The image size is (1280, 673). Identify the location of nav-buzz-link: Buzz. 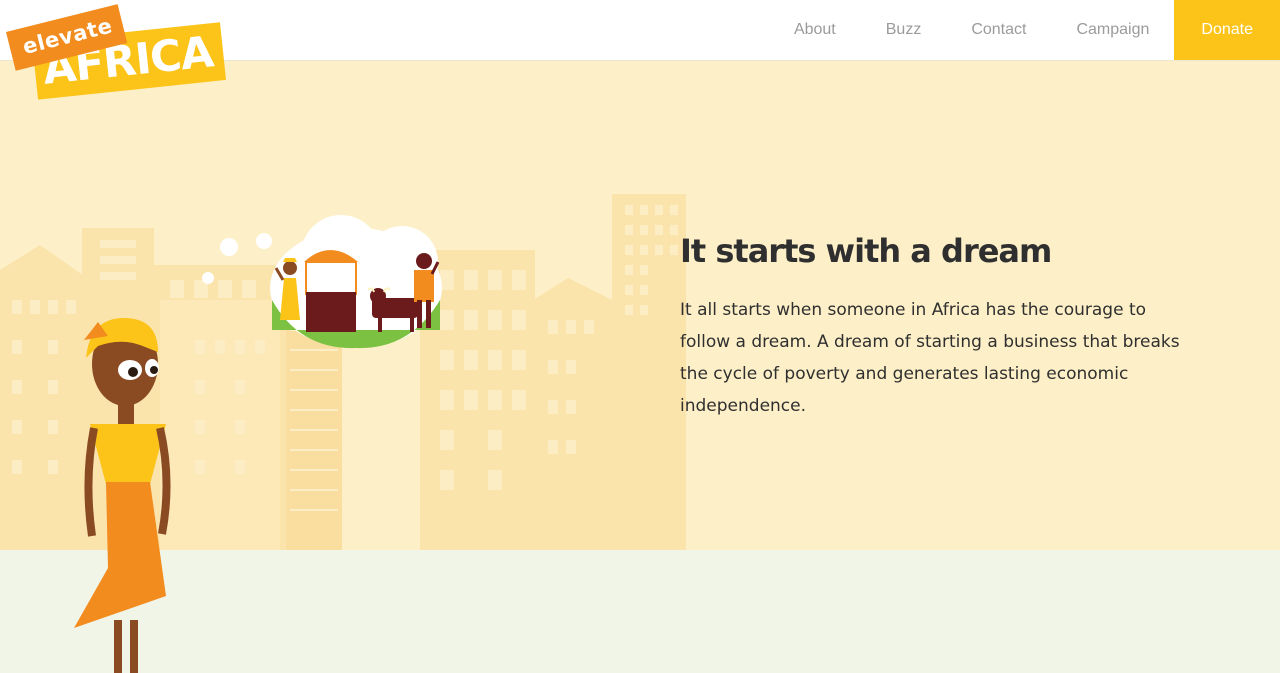
(904, 30).